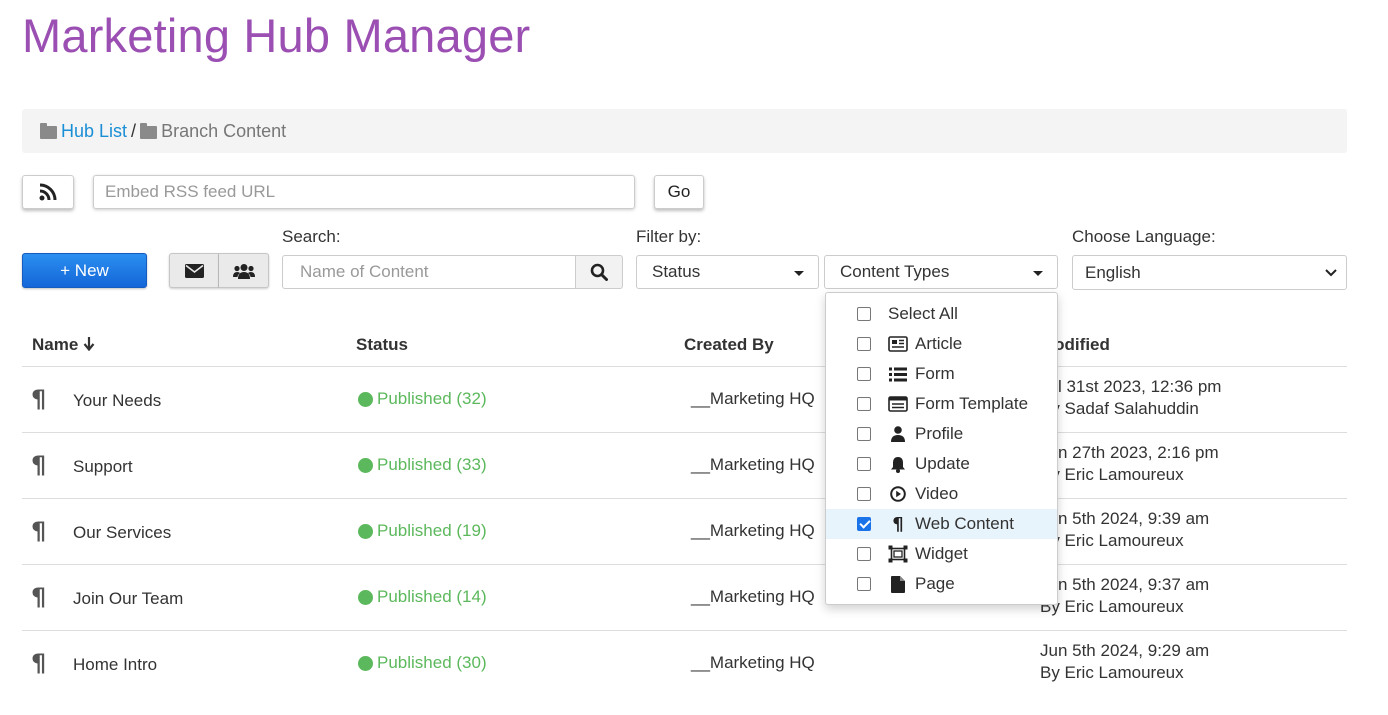  I want to click on breadcrumb-current: Branch Content, so click(224, 130).